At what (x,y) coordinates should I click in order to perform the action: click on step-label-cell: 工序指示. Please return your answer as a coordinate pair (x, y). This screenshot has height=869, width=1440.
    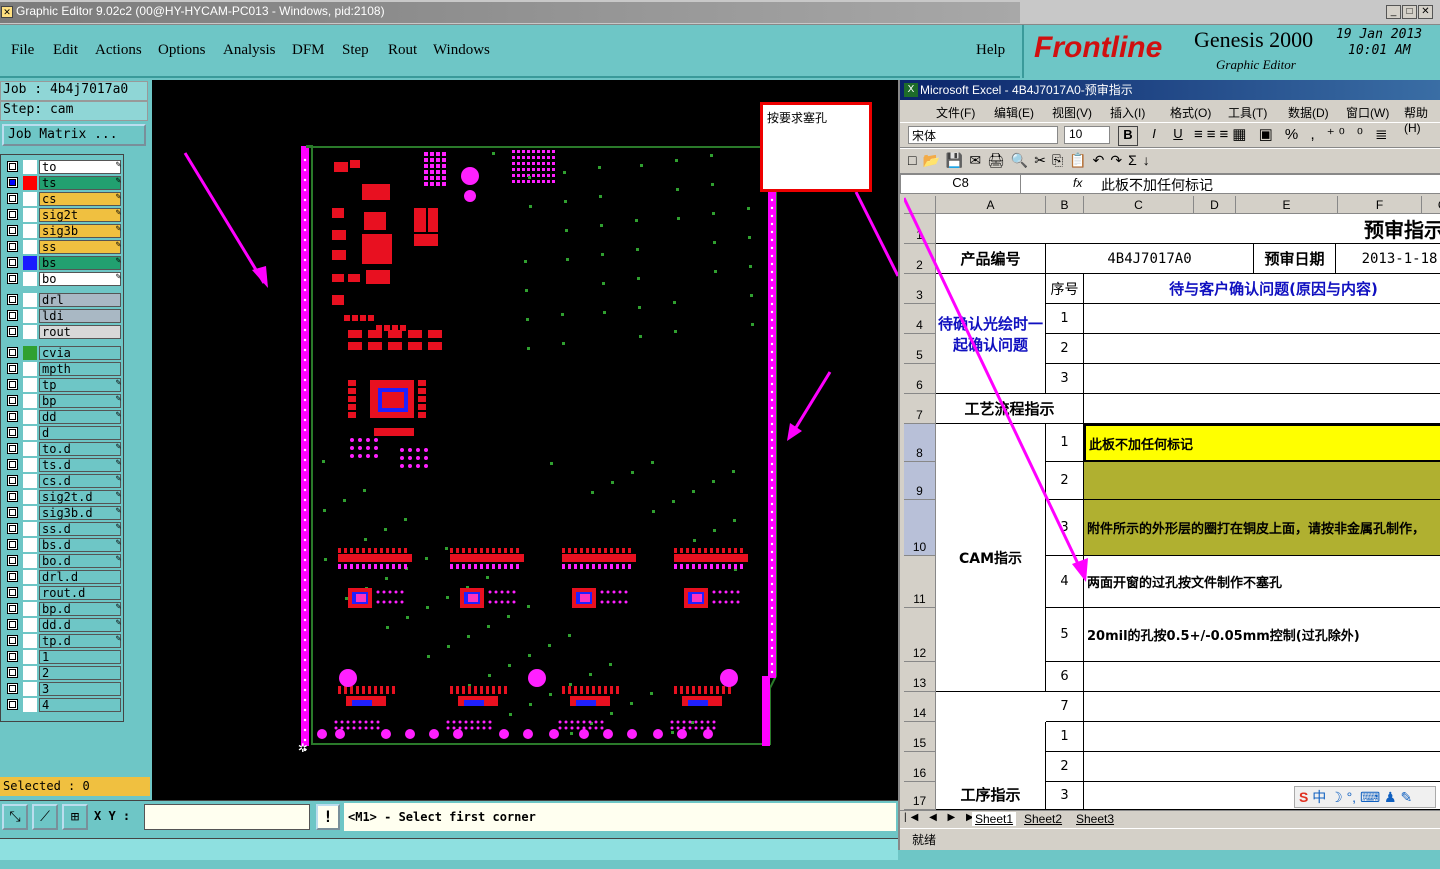
    Looking at the image, I should click on (991, 766).